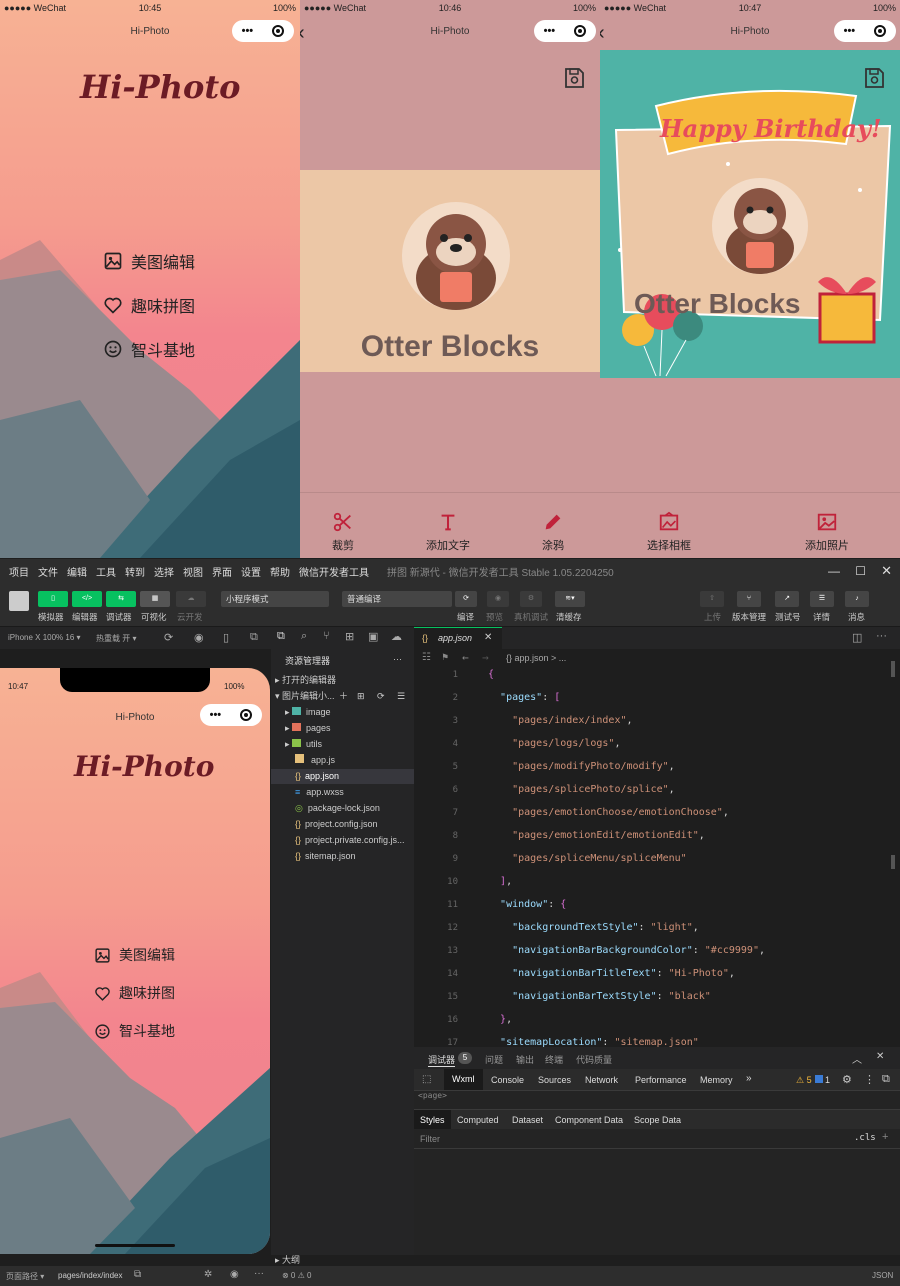 The height and width of the screenshot is (1286, 900). What do you see at coordinates (191, 599) in the screenshot?
I see `cloud-toggle: ☁` at bounding box center [191, 599].